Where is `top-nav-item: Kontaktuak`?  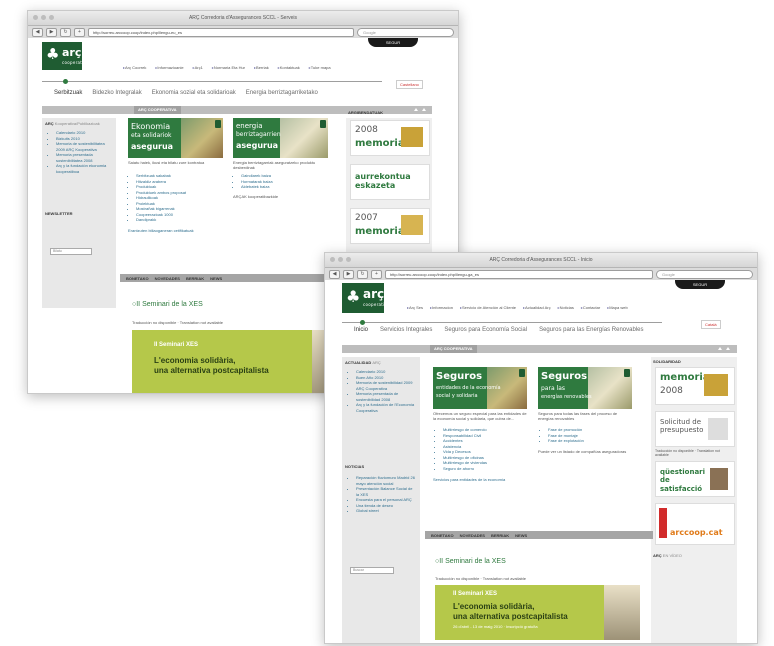
top-nav-item: Kontaktuak is located at coordinates (289, 67).